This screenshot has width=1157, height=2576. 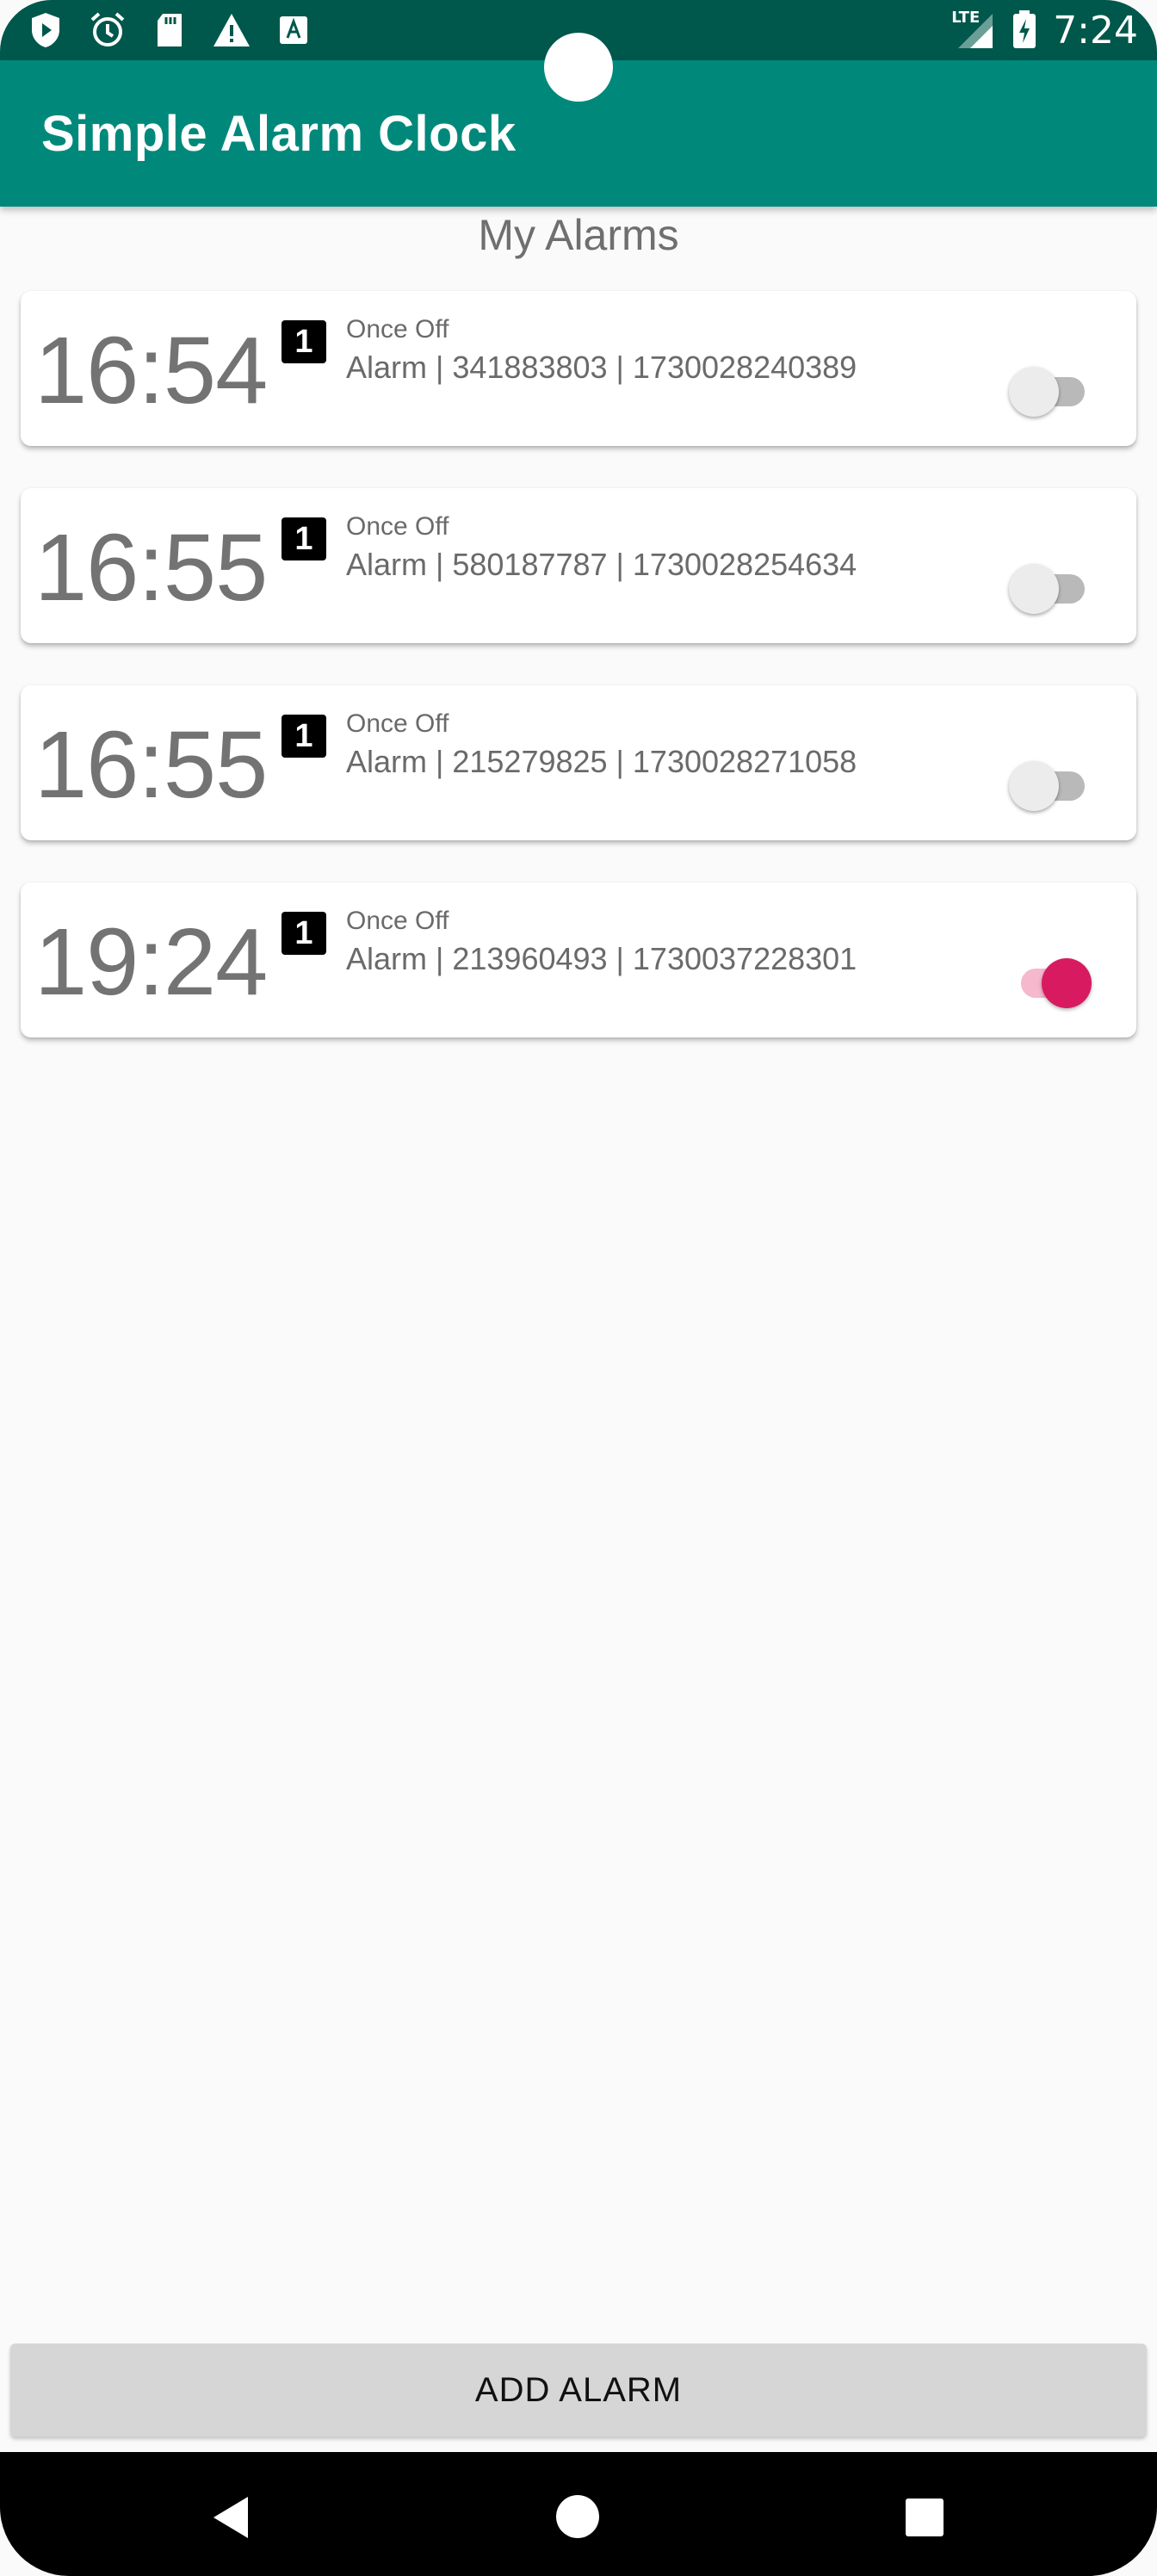 I want to click on back-icon, so click(x=231, y=2519).